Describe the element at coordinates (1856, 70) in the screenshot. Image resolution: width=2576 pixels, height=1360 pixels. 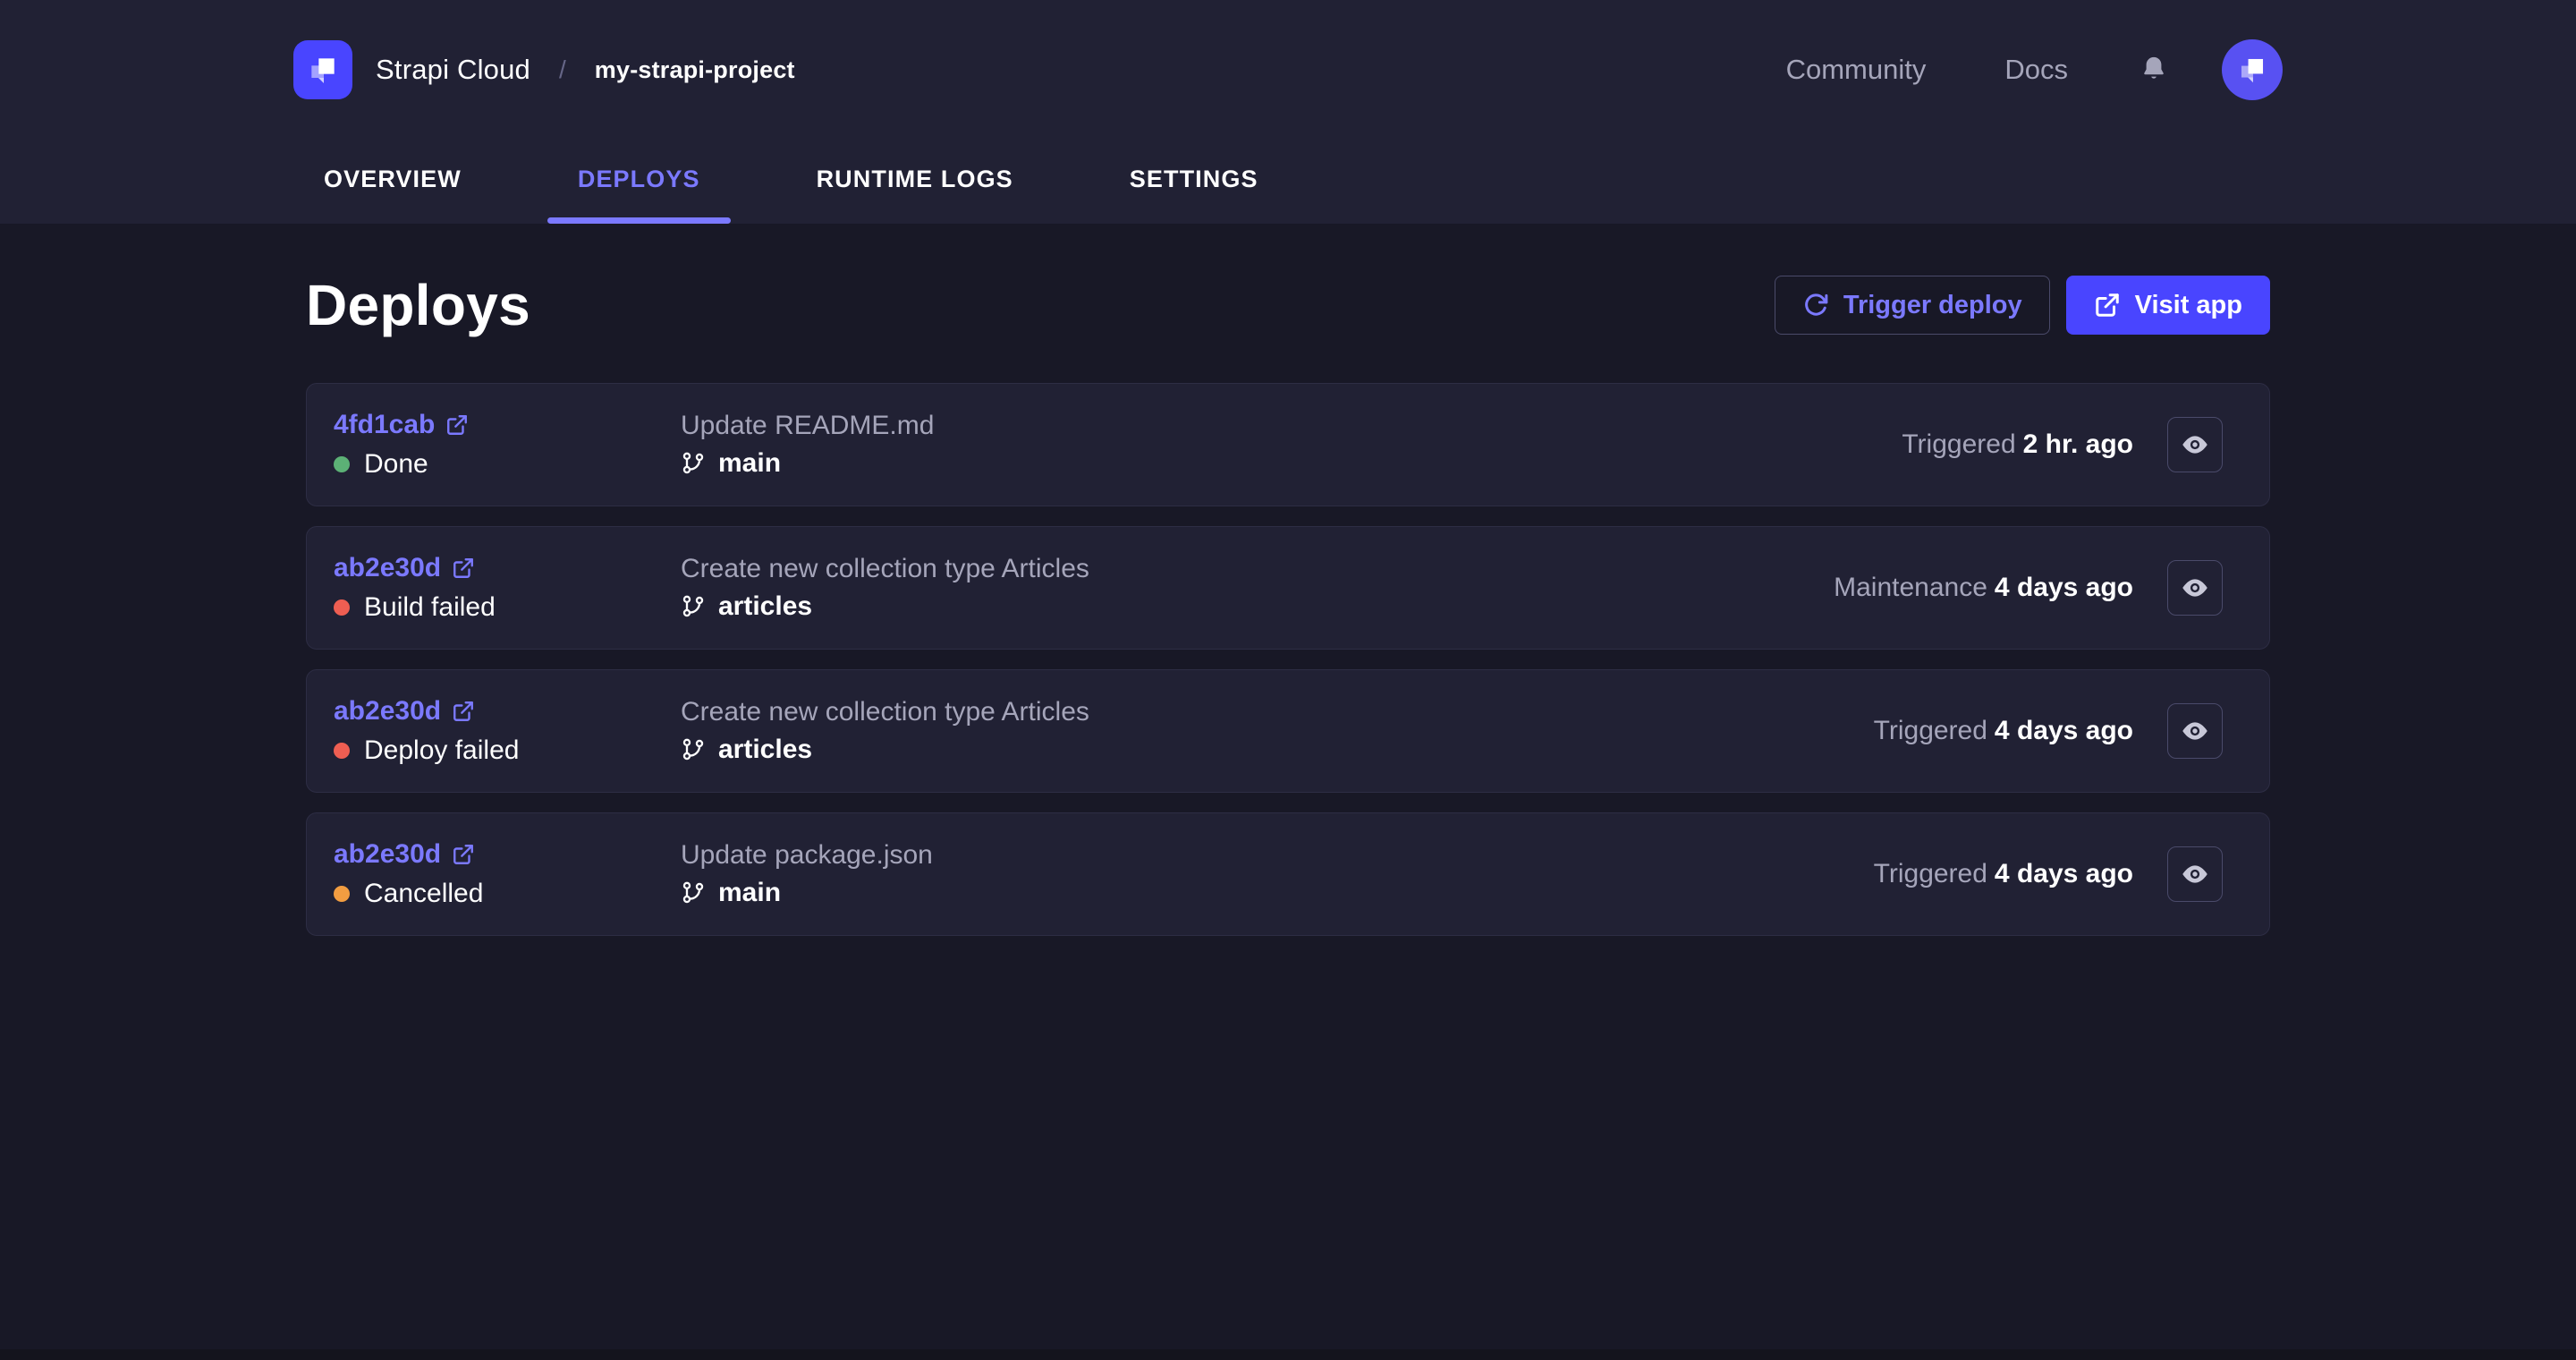
I see `nav-link-community: Community` at that location.